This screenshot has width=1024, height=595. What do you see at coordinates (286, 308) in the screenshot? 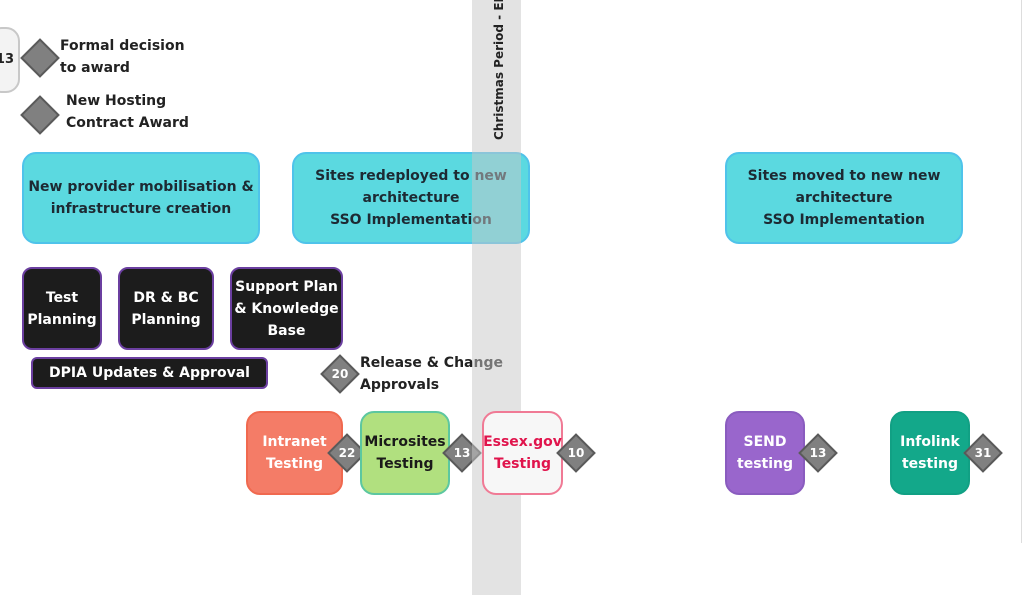
I see `task-support-plan: Support Plan & Knowledge Base` at bounding box center [286, 308].